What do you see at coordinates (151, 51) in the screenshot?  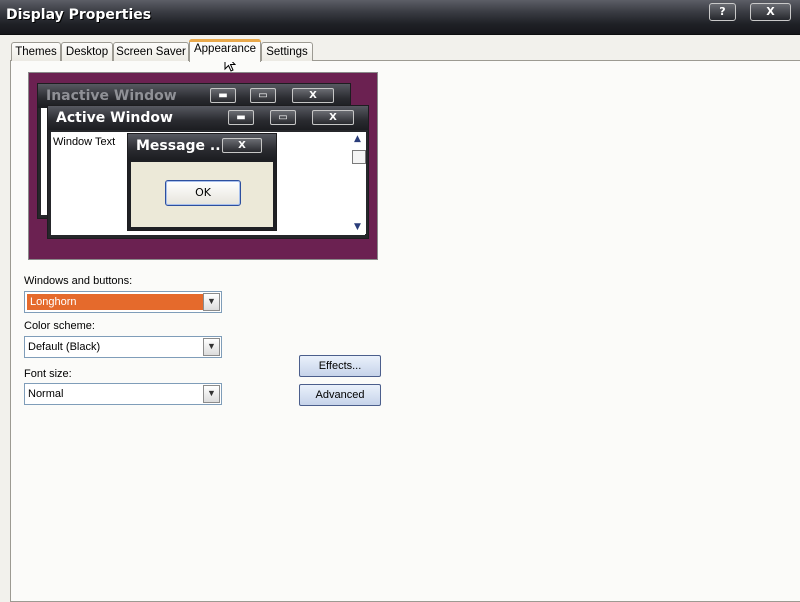 I see `tab-screen-saver: Screen Saver` at bounding box center [151, 51].